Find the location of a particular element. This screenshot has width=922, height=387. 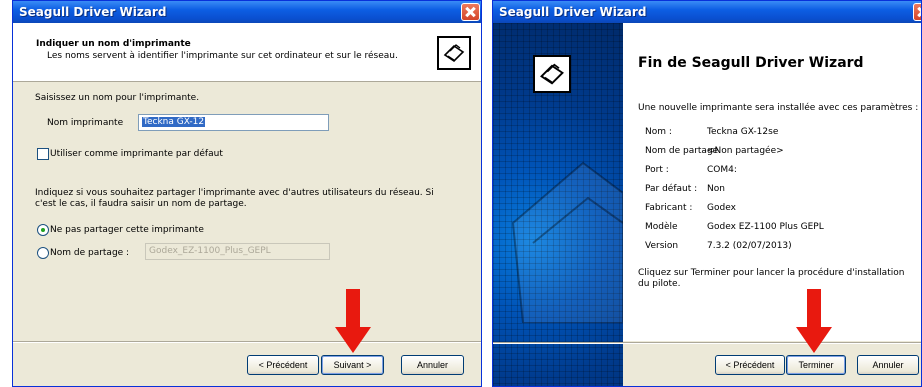

finish-button: Terminer is located at coordinates (816, 365).